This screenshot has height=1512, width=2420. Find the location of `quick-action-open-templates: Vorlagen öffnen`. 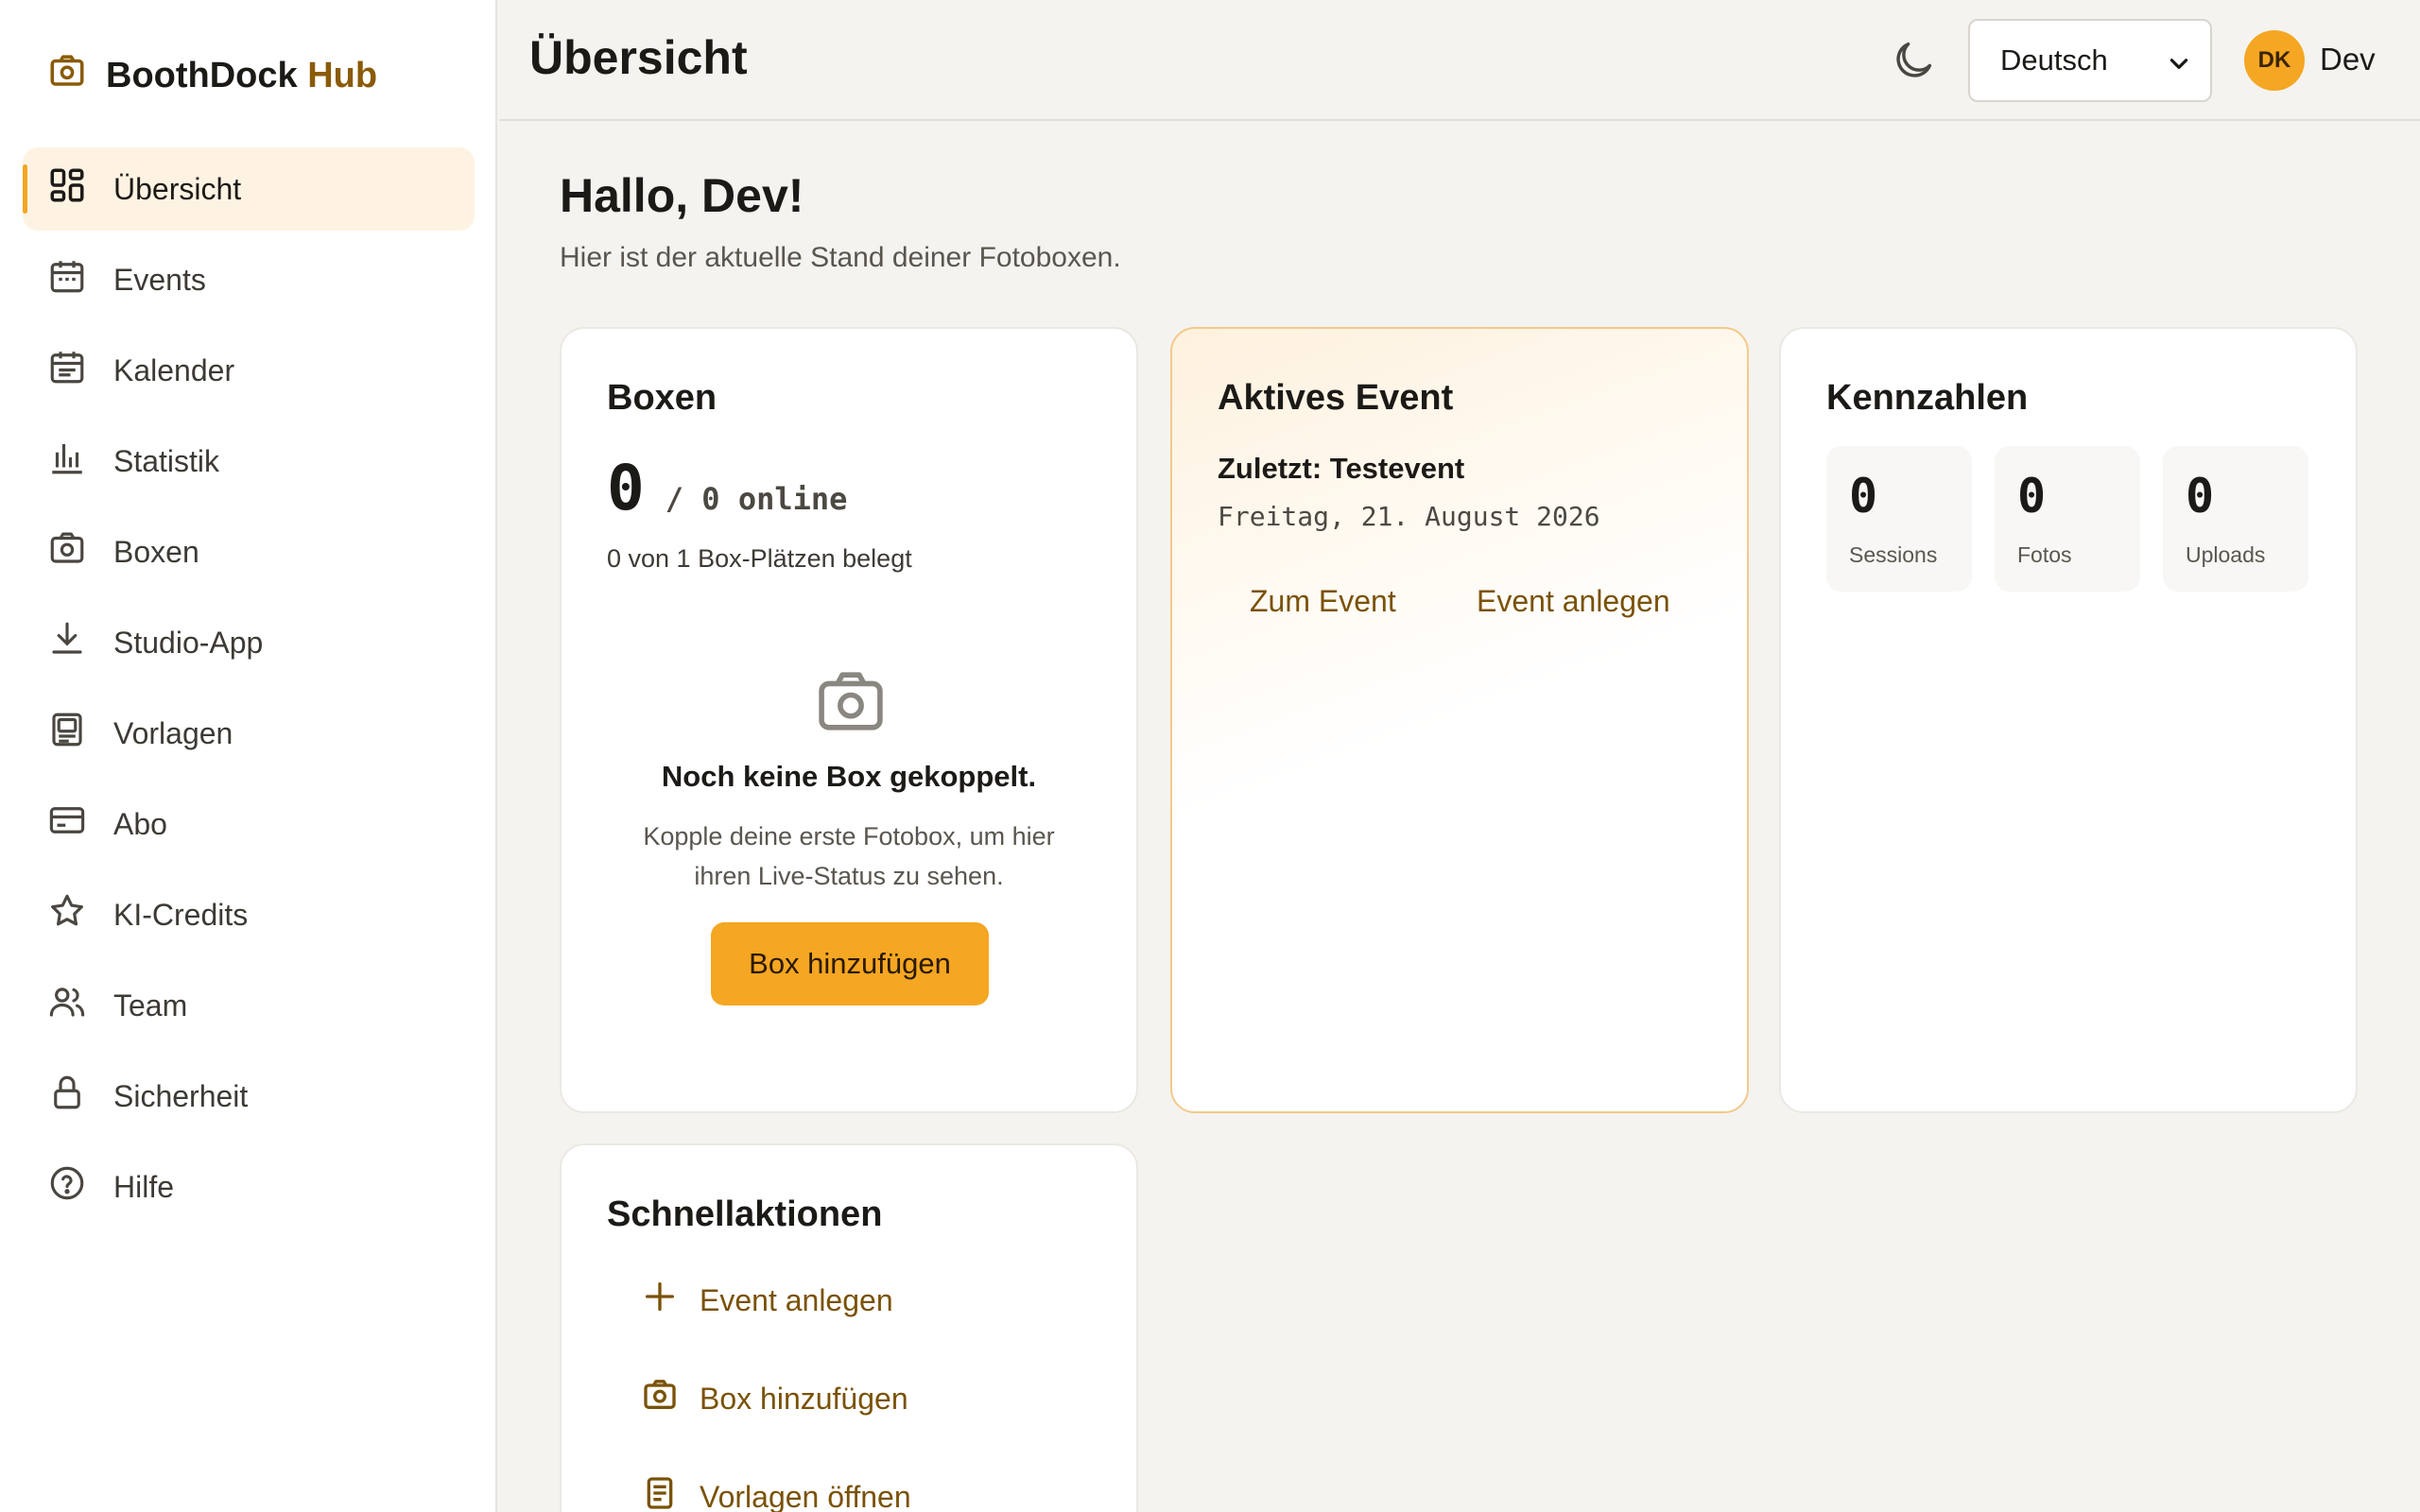

quick-action-open-templates: Vorlagen öffnen is located at coordinates (776, 1493).